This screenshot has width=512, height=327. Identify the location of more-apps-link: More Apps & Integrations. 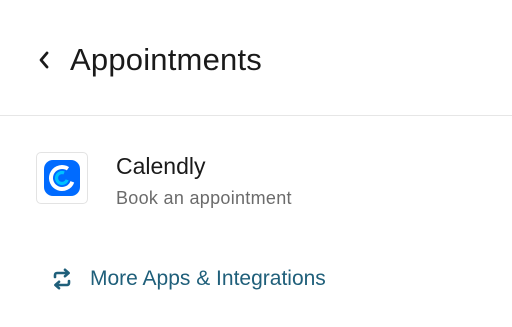
(188, 279).